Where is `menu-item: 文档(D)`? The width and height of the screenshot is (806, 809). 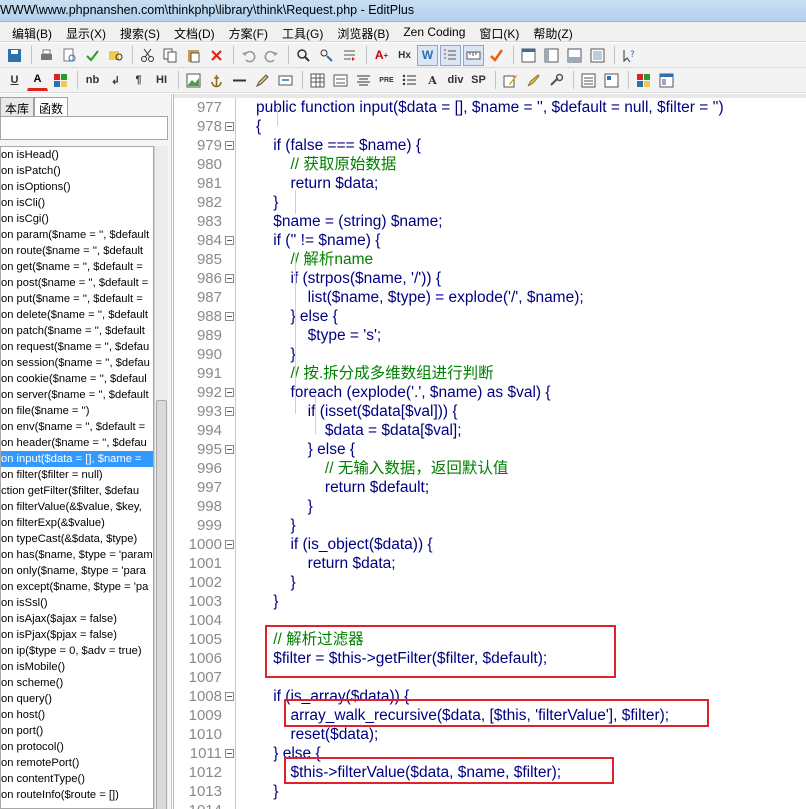 menu-item: 文档(D) is located at coordinates (194, 31).